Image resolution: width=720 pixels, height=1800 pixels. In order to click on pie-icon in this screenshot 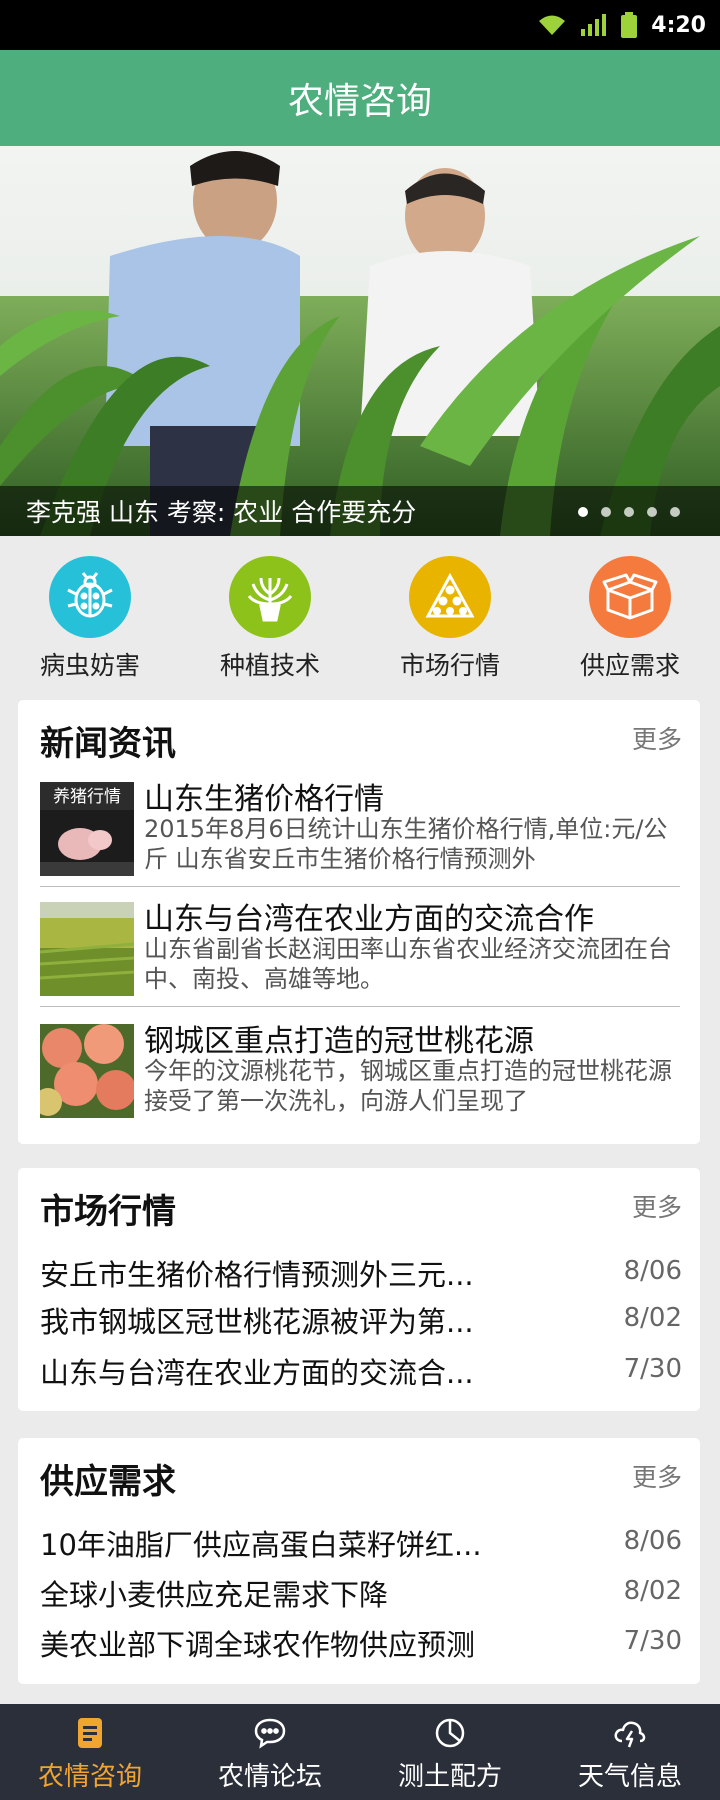, I will do `click(450, 1733)`.